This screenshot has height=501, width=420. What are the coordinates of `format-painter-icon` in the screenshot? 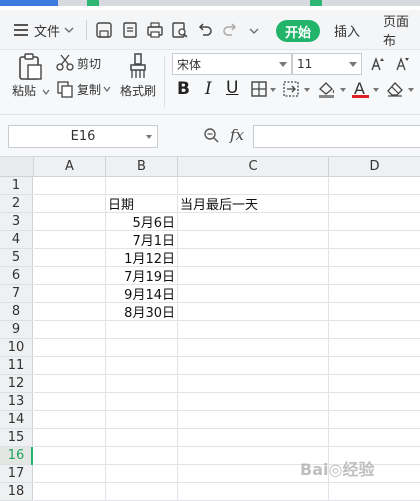 It's located at (138, 66).